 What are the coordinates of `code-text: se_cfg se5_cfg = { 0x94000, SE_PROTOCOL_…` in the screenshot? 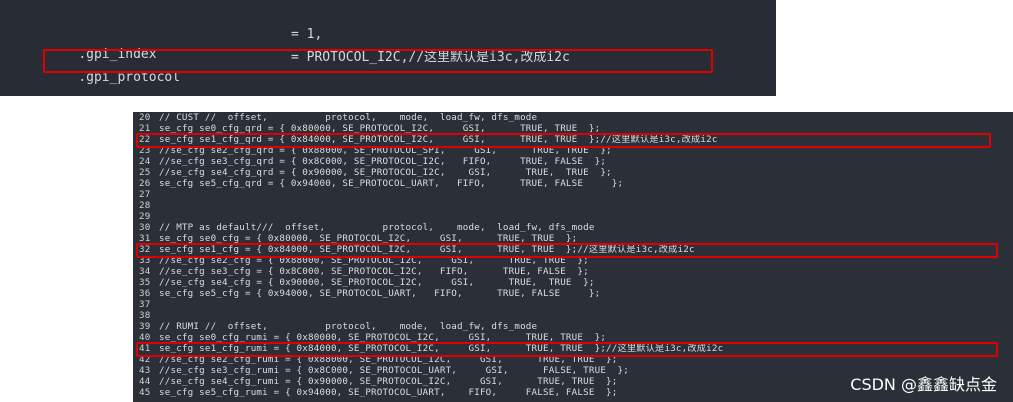 It's located at (380, 293).